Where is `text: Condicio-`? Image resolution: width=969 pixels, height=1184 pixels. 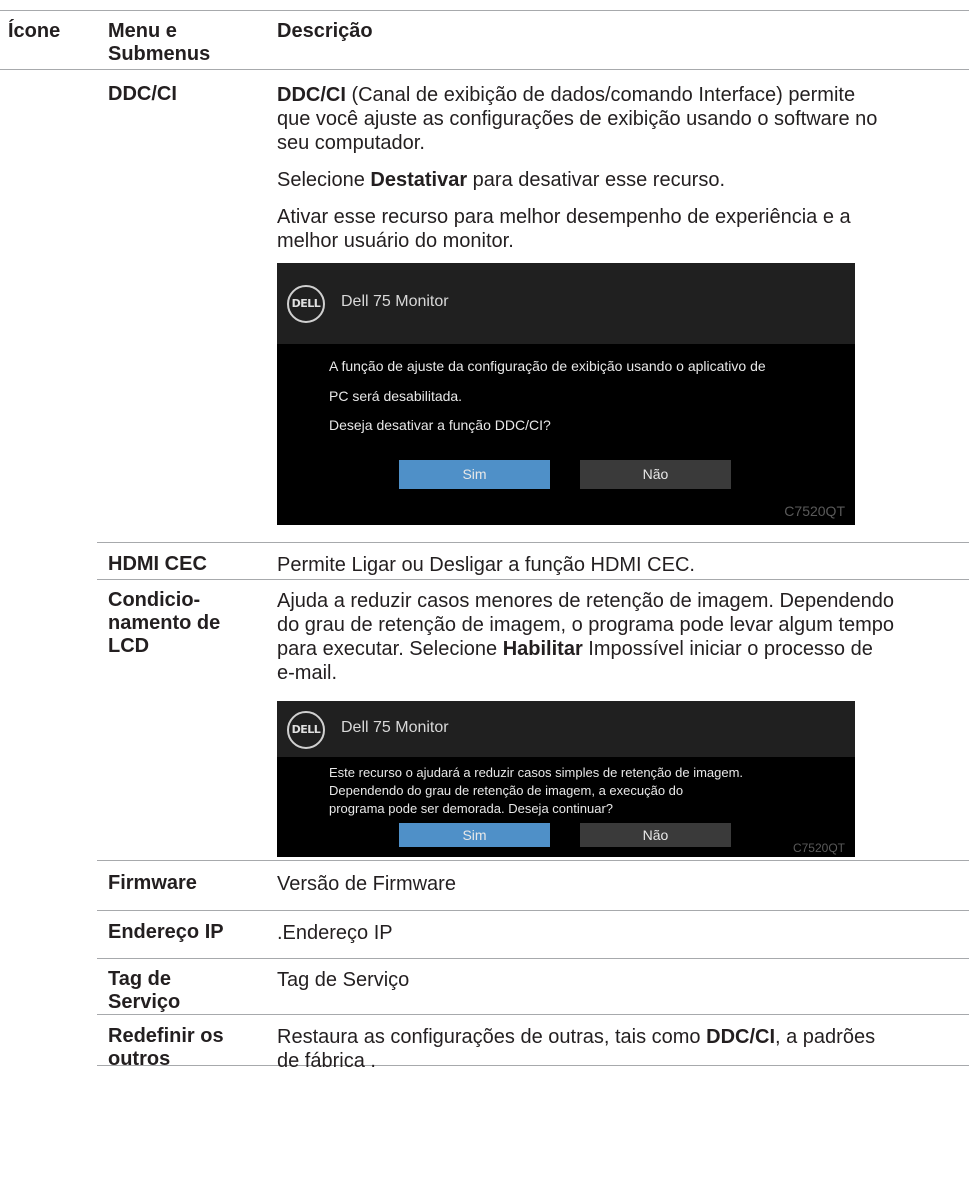
text: Condicio- is located at coordinates (154, 600).